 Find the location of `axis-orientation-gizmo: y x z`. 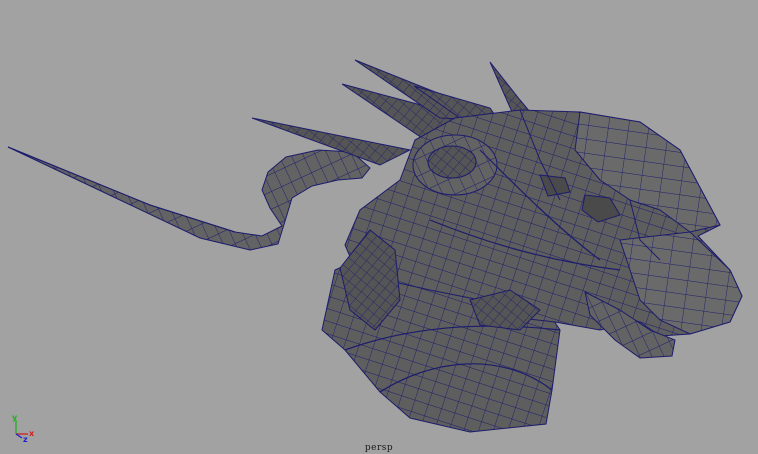

axis-orientation-gizmo: y x z is located at coordinates (23, 427).